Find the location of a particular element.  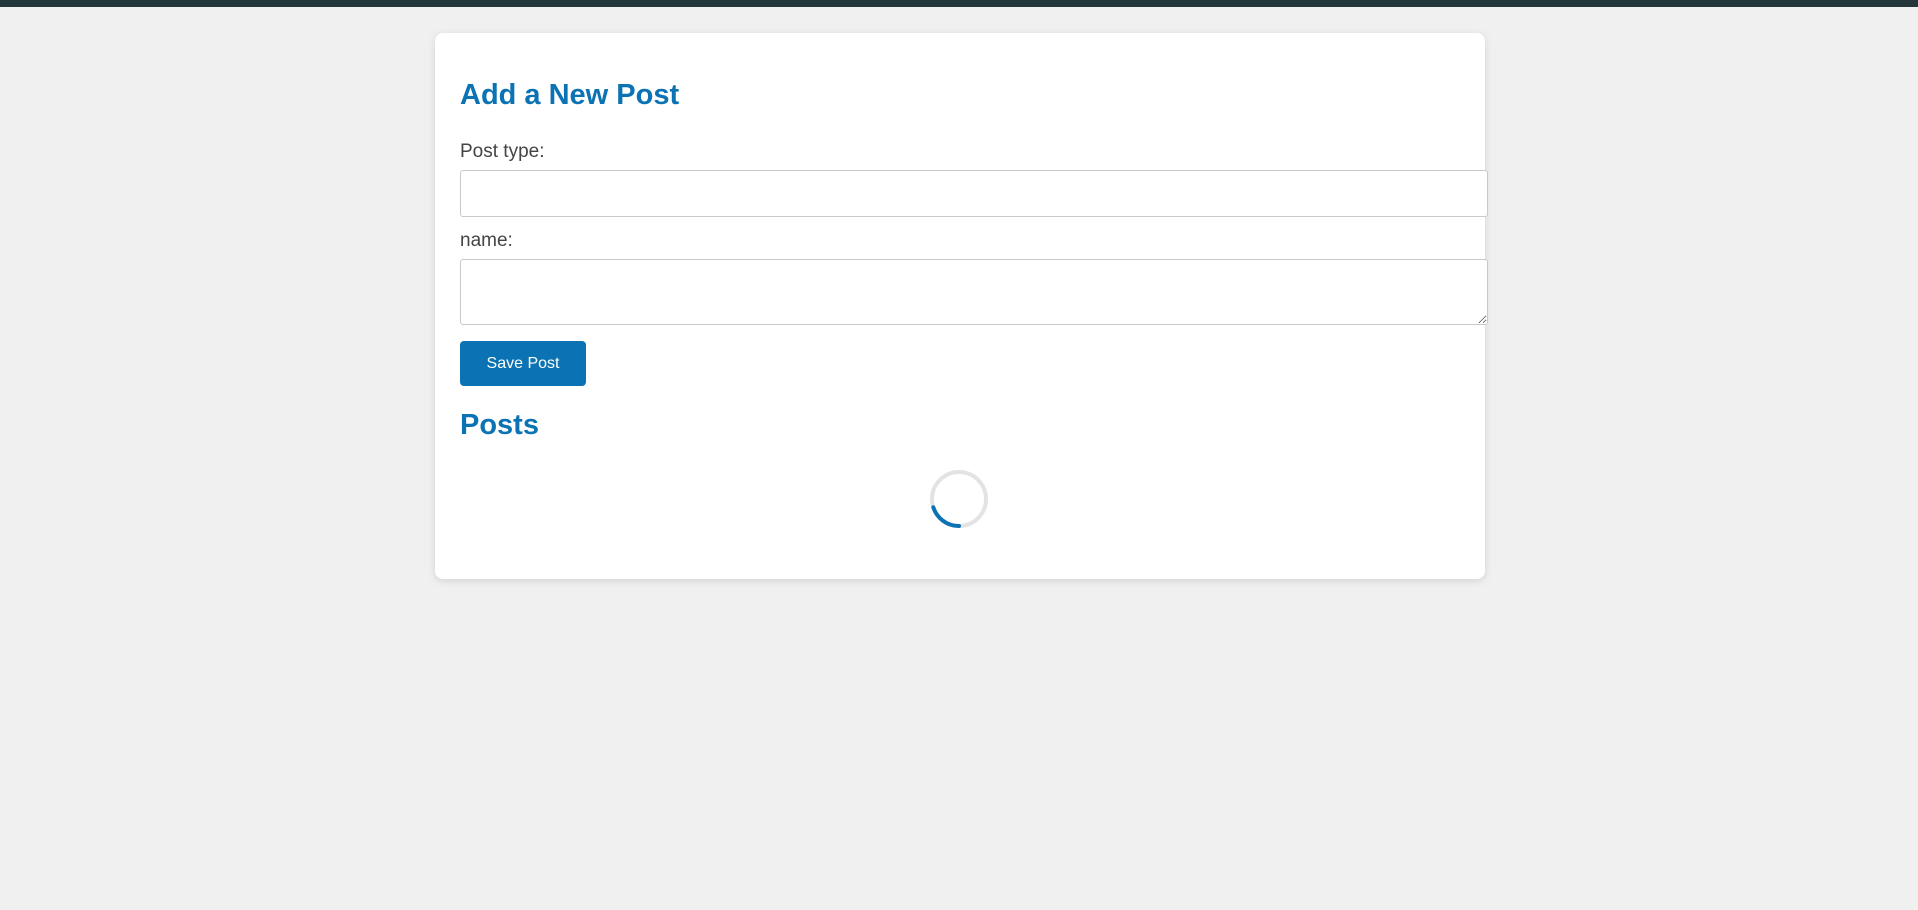

post-type-label: Post type: is located at coordinates (502, 151).